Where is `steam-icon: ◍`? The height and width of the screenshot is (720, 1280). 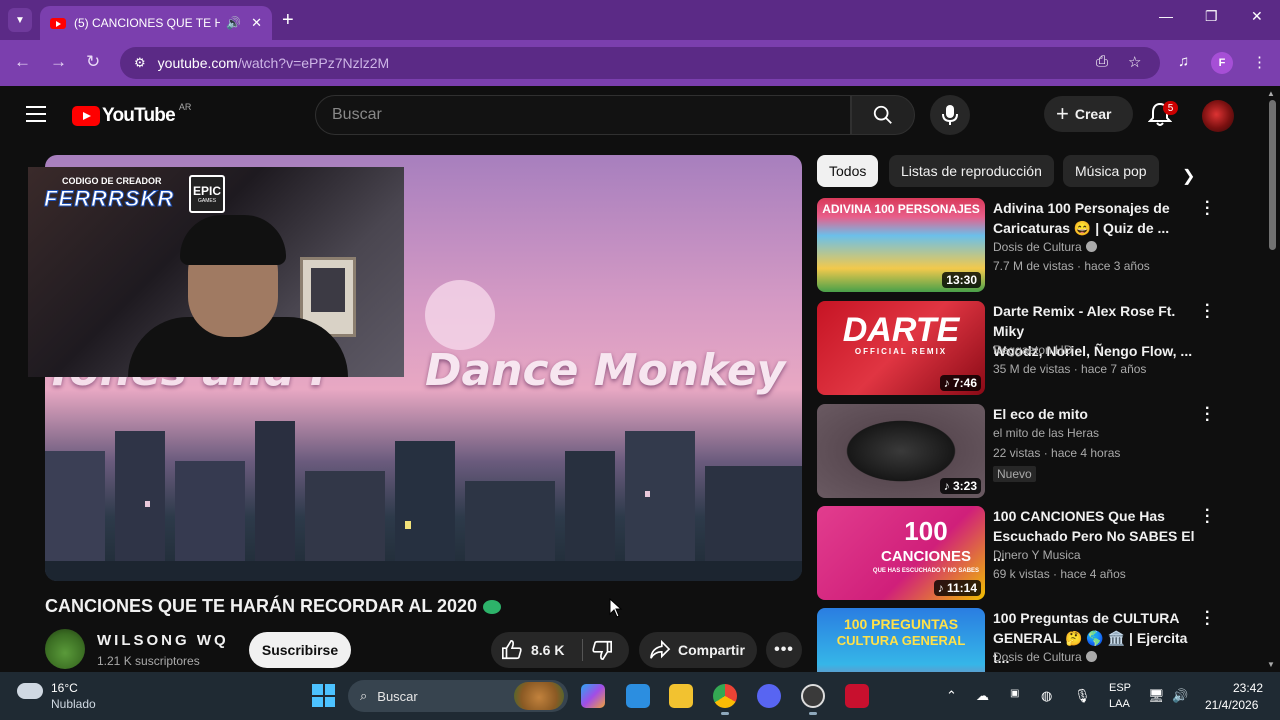 steam-icon: ◍ is located at coordinates (1046, 696).